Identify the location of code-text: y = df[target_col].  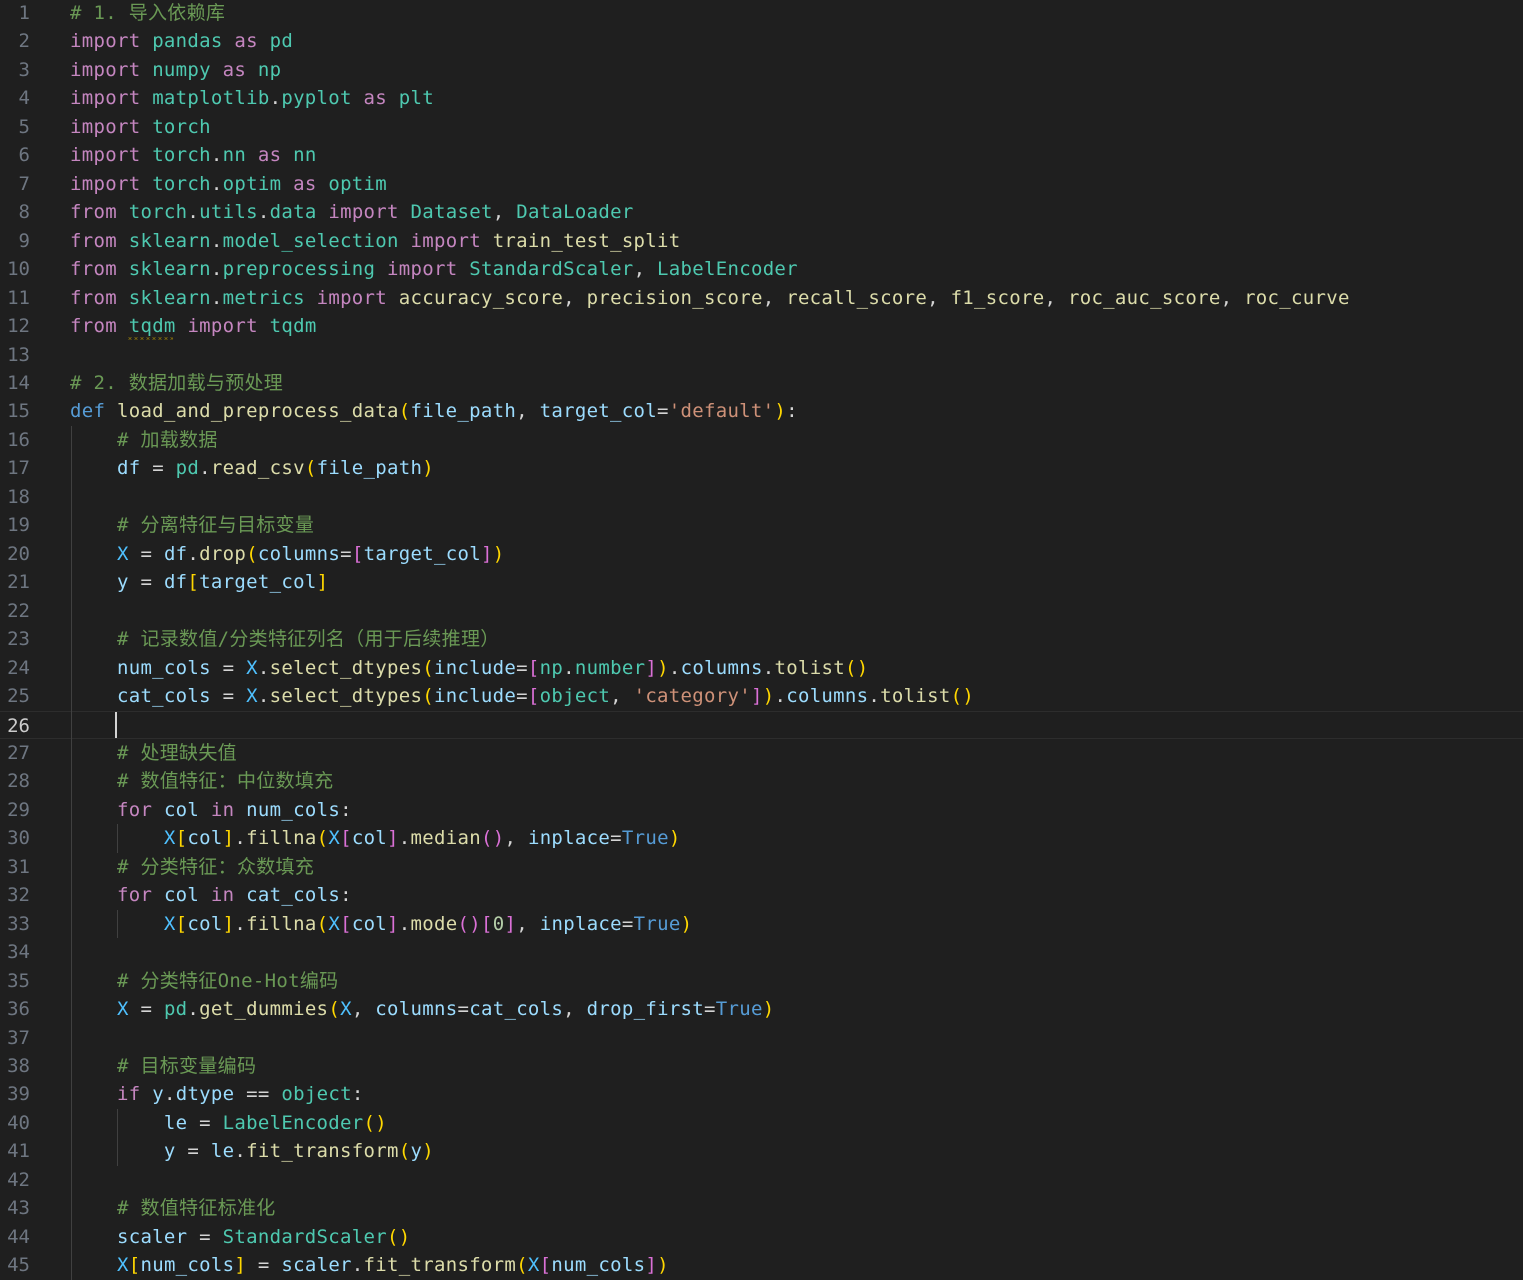
(199, 582).